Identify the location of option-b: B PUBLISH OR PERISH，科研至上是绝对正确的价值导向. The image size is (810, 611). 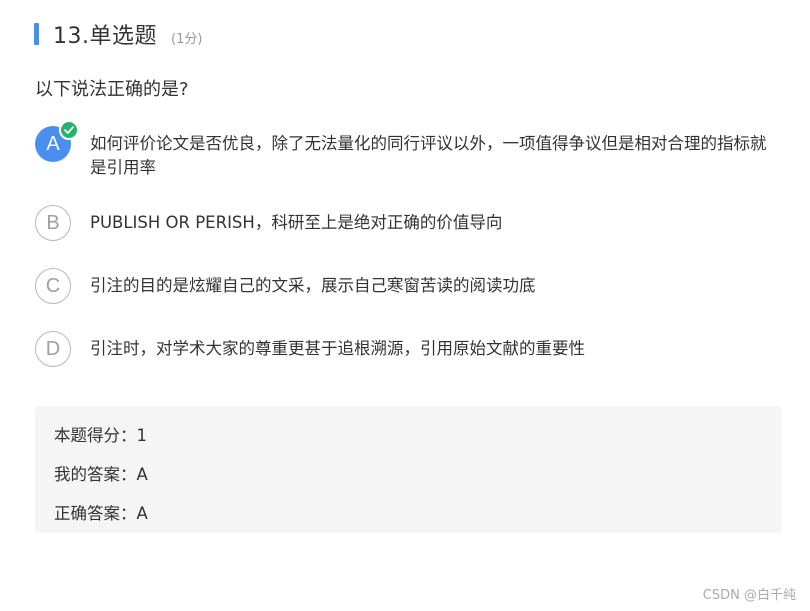
(407, 223).